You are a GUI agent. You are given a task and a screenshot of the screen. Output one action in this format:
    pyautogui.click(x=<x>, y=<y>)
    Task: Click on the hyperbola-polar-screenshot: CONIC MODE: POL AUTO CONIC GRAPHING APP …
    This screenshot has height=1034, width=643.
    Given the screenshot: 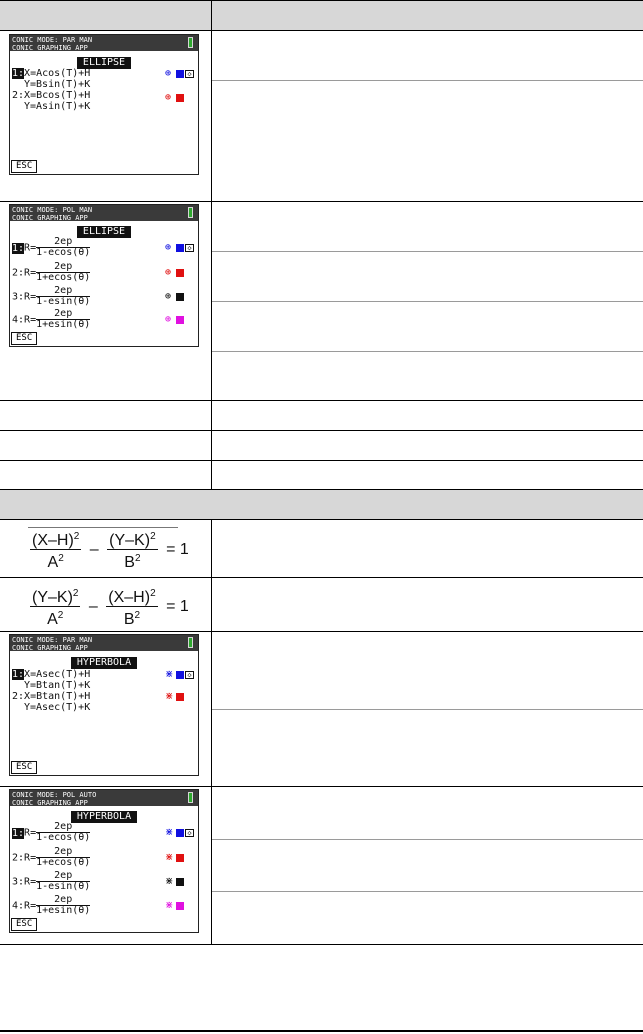 What is the action you would take?
    pyautogui.click(x=104, y=861)
    